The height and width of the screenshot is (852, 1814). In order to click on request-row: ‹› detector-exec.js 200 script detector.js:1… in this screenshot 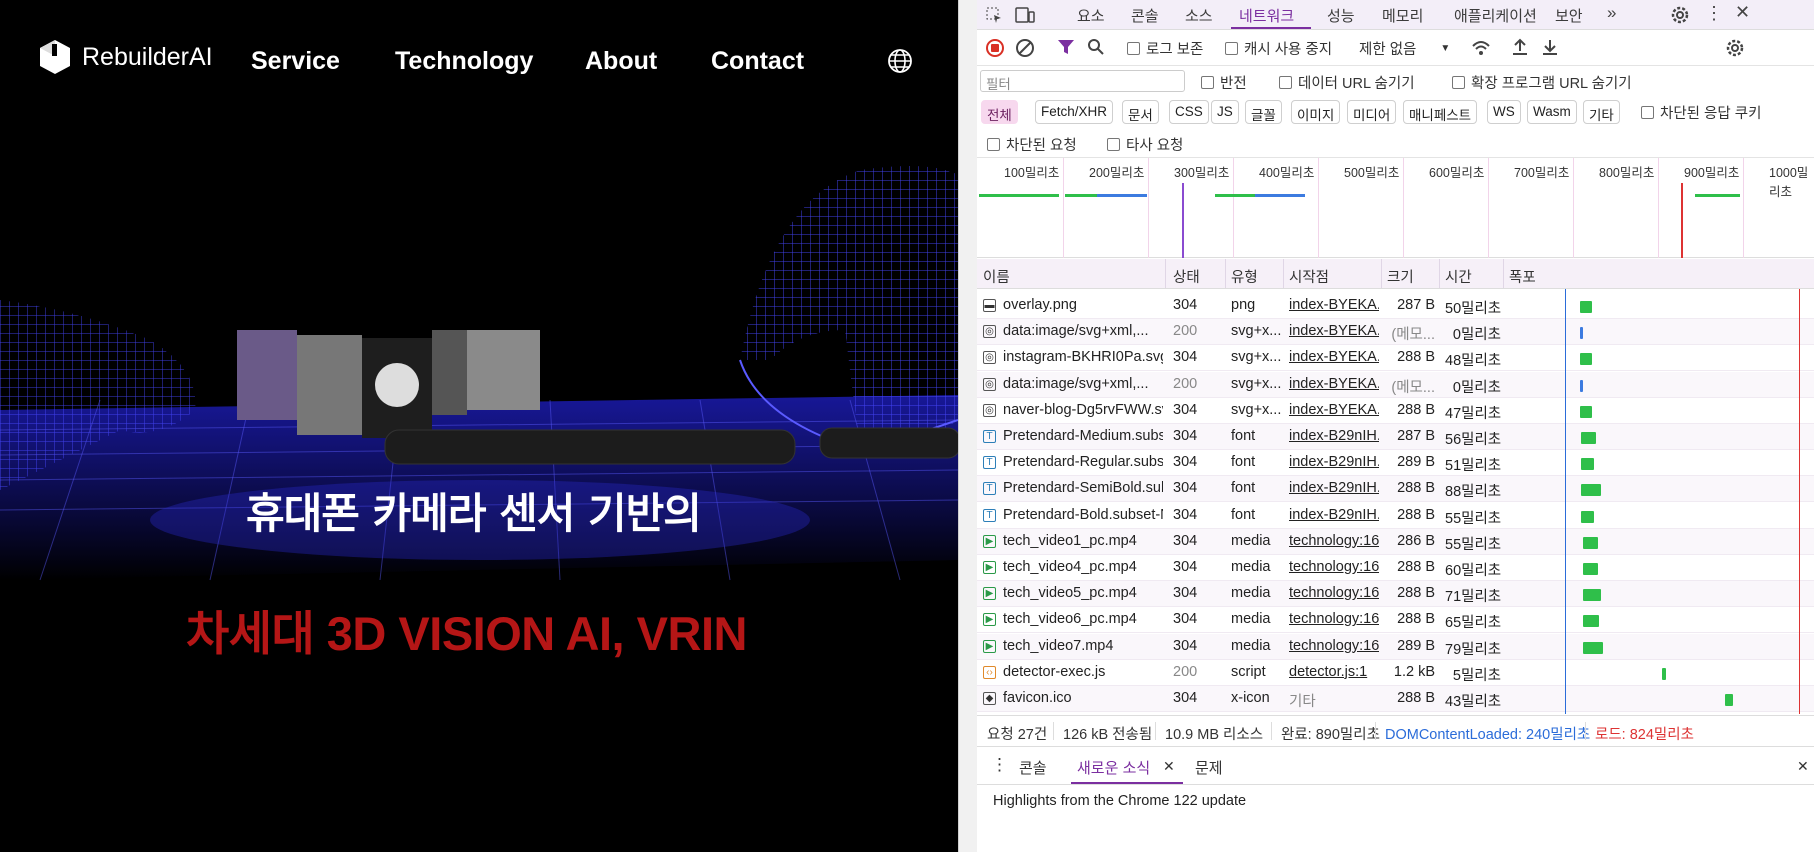, I will do `click(1395, 673)`.